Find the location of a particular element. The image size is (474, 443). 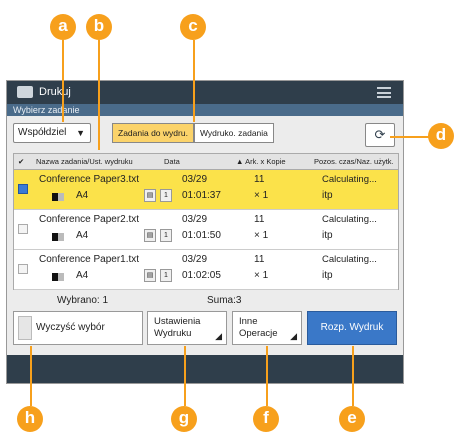

callout-e-line is located at coordinates (353, 376).